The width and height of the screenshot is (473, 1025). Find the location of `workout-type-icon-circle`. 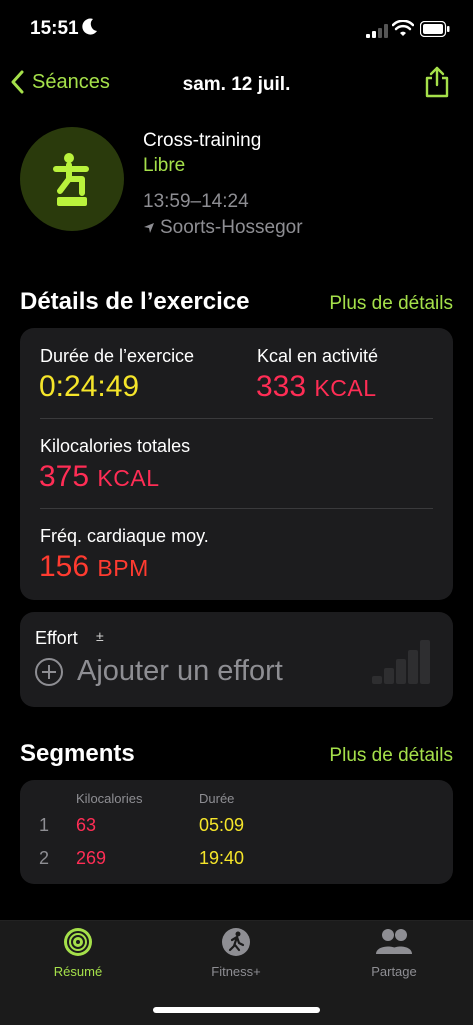

workout-type-icon-circle is located at coordinates (72, 179).